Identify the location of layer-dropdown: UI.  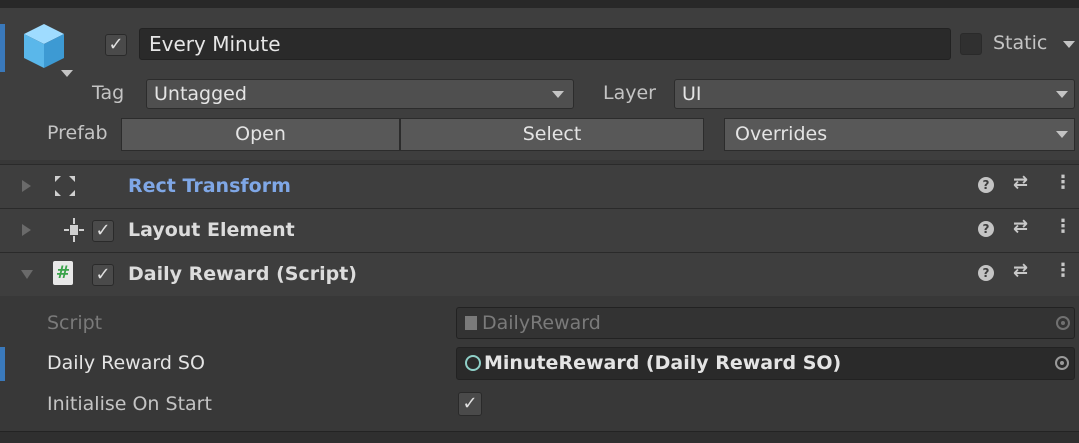
(874, 94).